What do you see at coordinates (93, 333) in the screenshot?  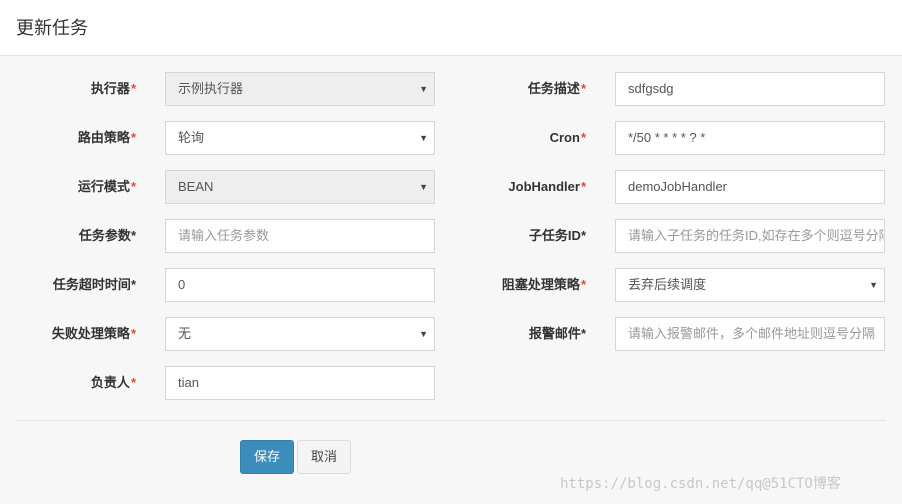 I see `fail-strategy-label: 失败处理策略*` at bounding box center [93, 333].